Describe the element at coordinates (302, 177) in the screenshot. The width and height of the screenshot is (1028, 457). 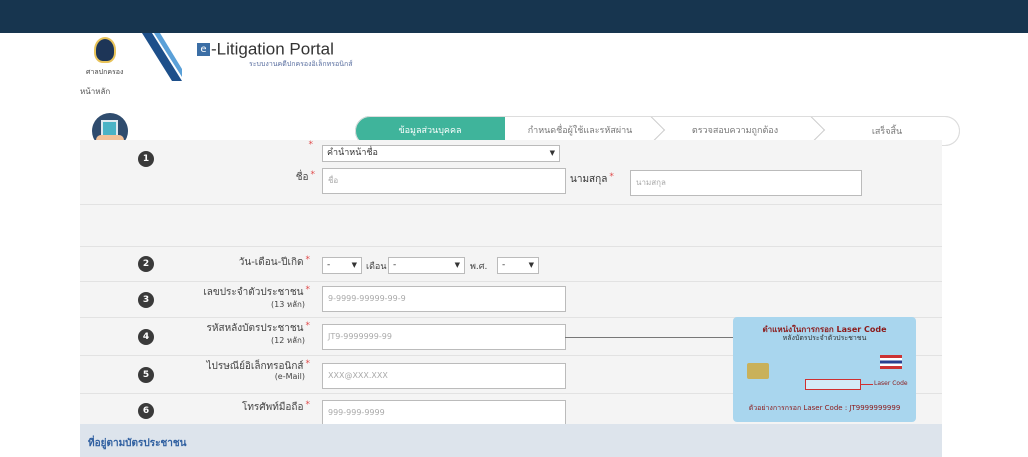
I see `name-label-text: ชื่อ` at that location.